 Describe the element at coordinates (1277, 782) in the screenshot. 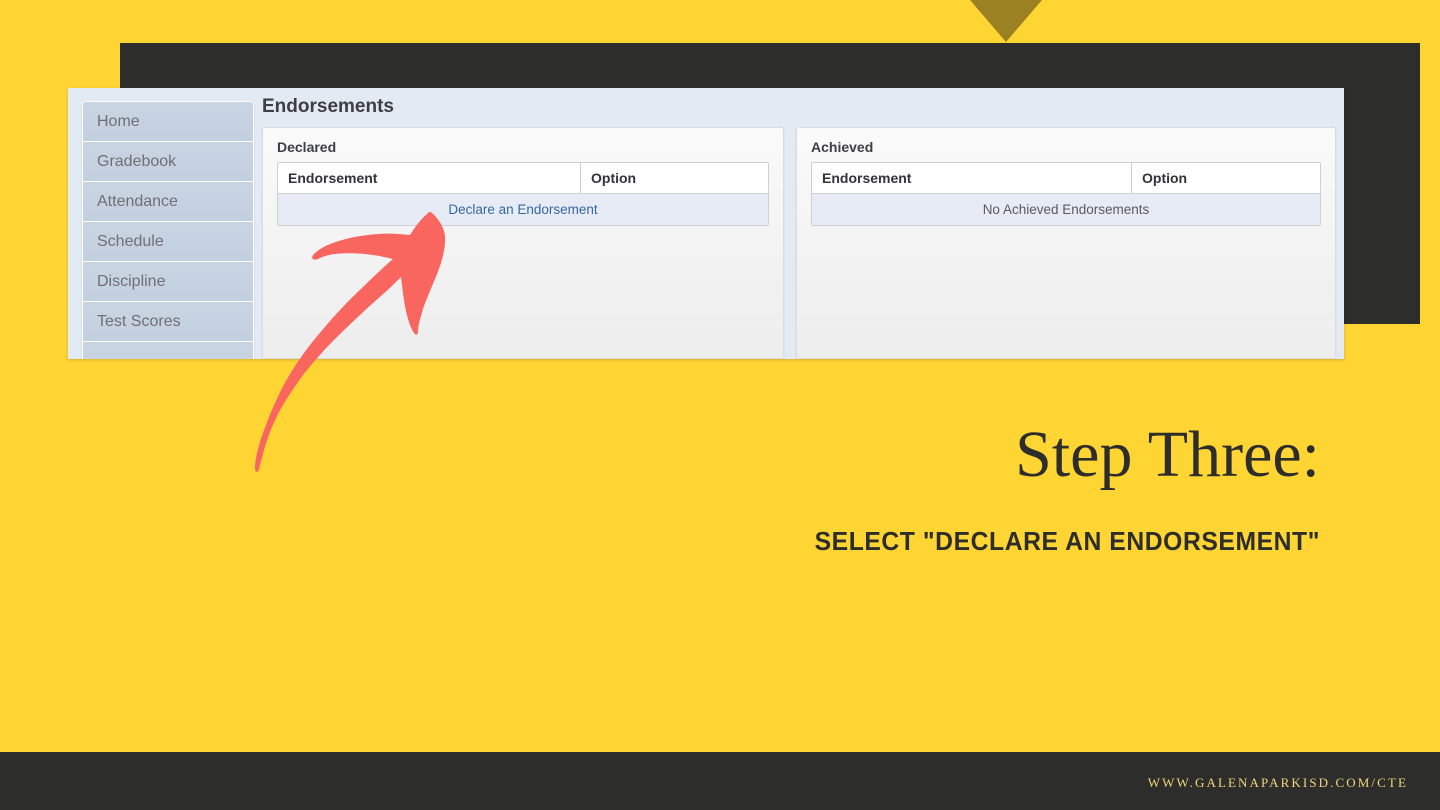

I see `footer-url: WWW.GALENAPARKISD.COM/CTE` at that location.